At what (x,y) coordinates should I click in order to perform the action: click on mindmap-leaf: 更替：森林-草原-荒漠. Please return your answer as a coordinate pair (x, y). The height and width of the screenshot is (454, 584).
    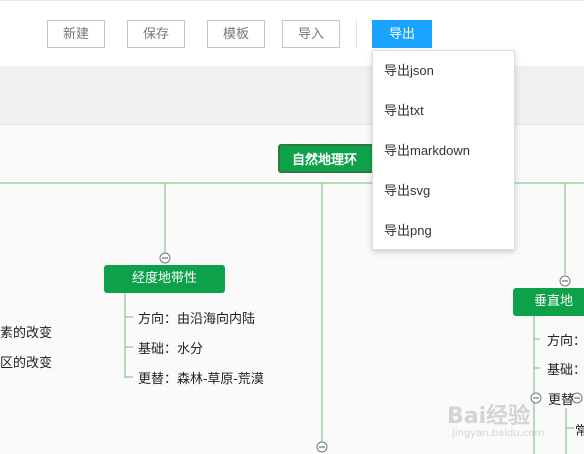
    Looking at the image, I should click on (201, 377).